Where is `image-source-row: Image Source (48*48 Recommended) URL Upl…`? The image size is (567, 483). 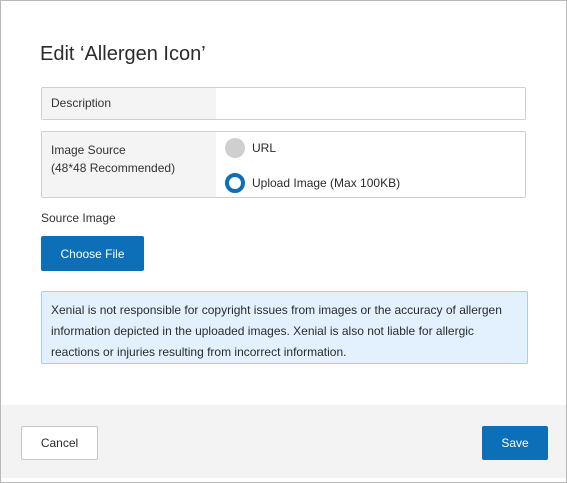 image-source-row: Image Source (48*48 Recommended) URL Upl… is located at coordinates (283, 164).